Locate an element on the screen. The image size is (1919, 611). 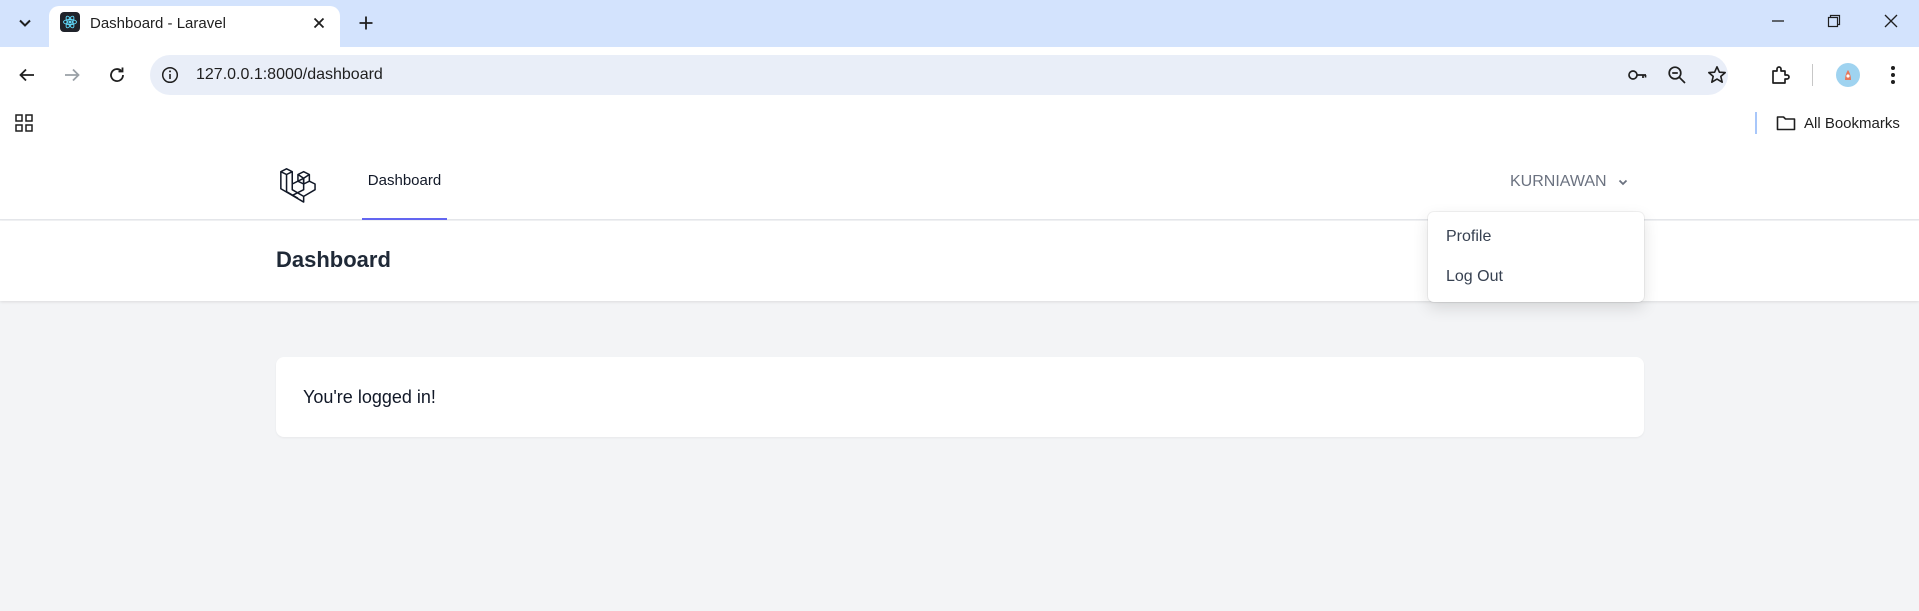
minimize-button is located at coordinates (1778, 21).